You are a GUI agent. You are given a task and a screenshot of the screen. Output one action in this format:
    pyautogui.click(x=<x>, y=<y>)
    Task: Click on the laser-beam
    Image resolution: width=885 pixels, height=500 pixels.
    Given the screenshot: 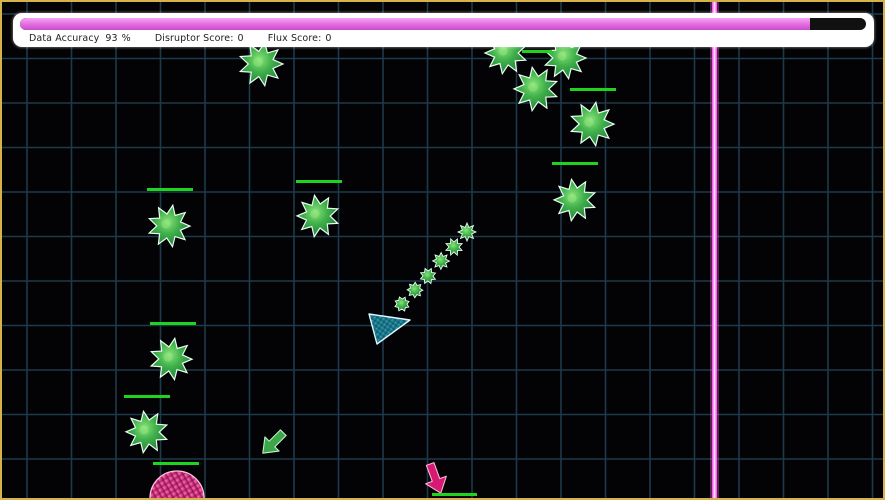 What is the action you would take?
    pyautogui.click(x=714, y=250)
    